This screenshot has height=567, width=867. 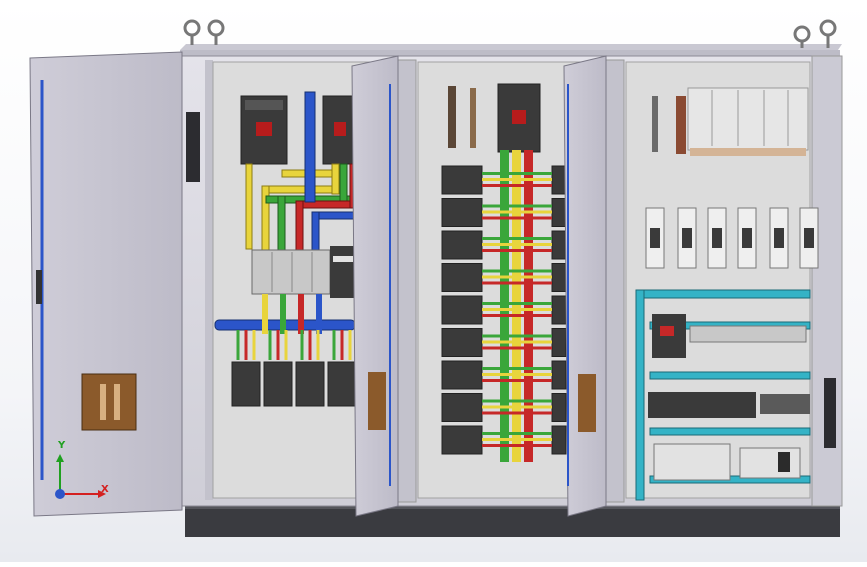 What do you see at coordinates (512, 521) in the screenshot?
I see `cabinet-plinth` at bounding box center [512, 521].